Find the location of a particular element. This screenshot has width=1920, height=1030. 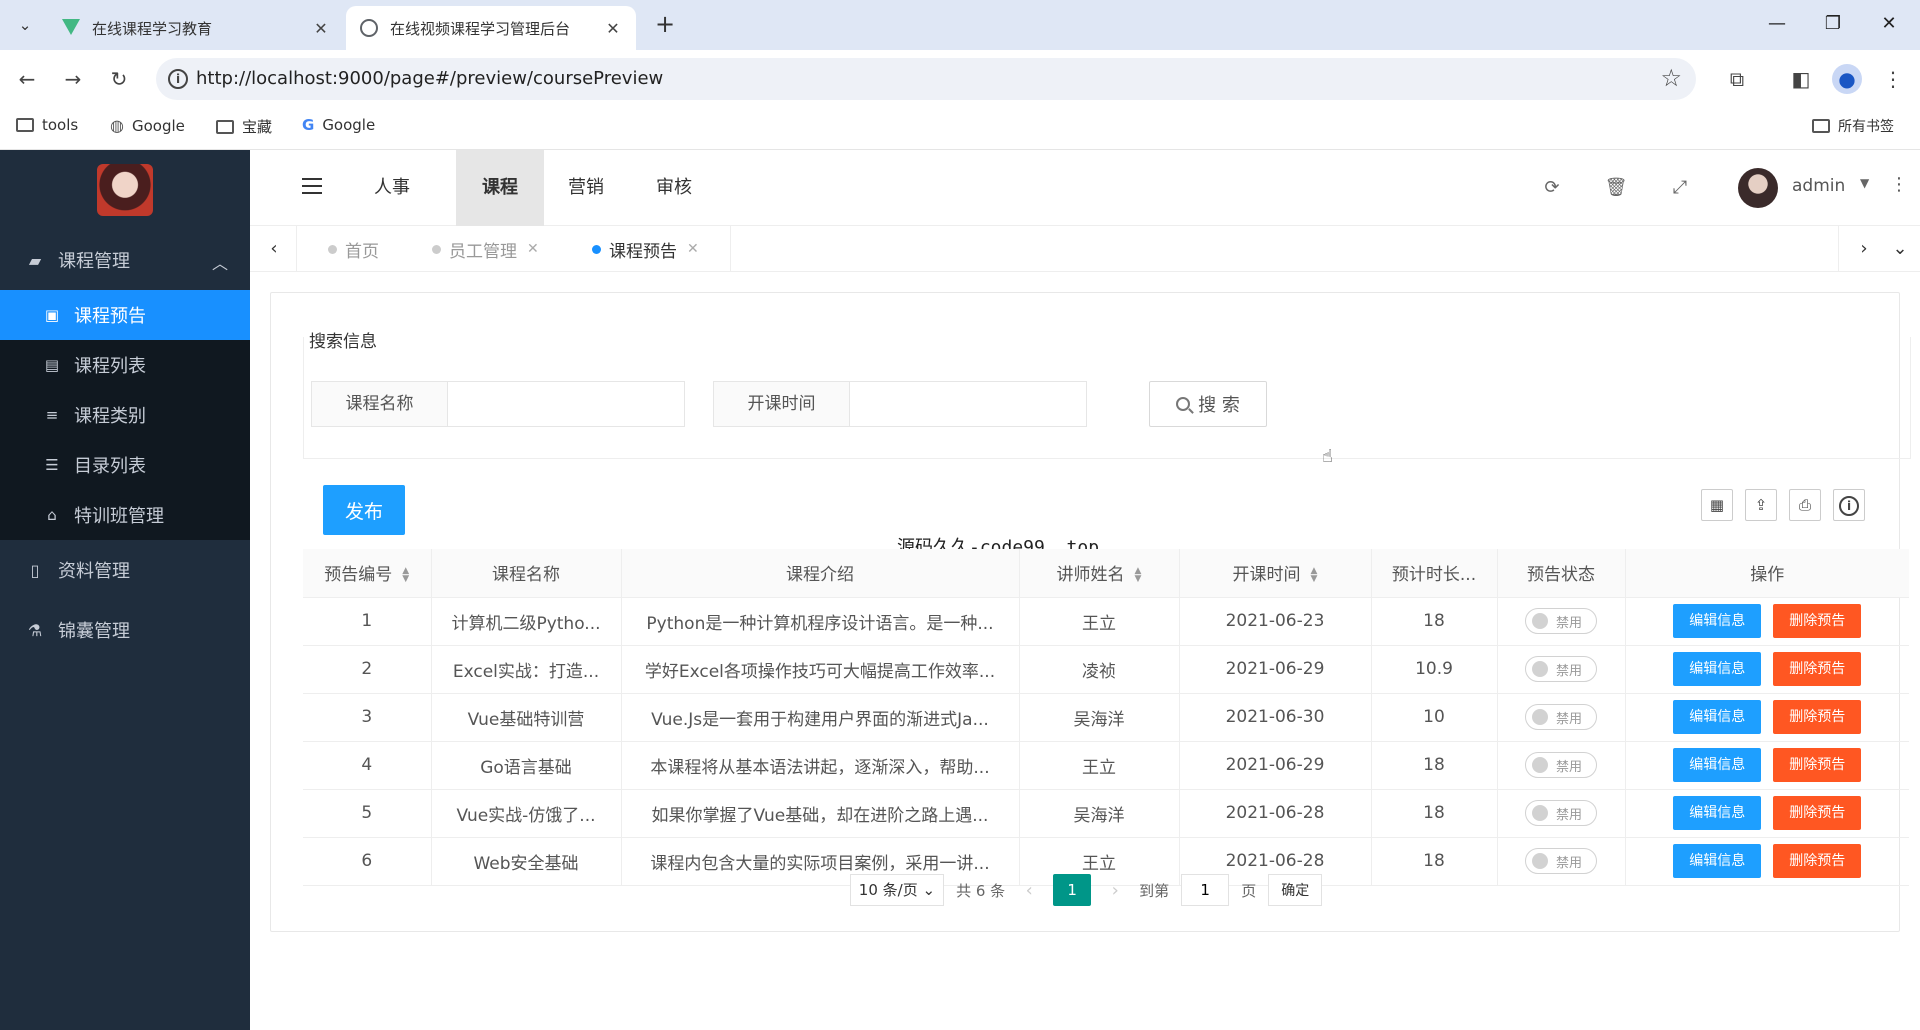

top-menu-hr: 人事 is located at coordinates (392, 188).